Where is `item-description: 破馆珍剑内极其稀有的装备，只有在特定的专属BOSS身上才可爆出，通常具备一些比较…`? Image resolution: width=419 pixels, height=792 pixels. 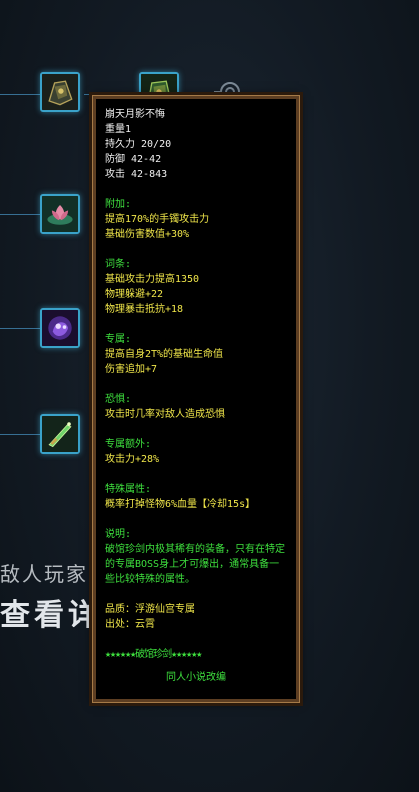
item-description: 破馆珍剑内极其稀有的装备，只有在特定的专属BOSS身上才可爆出，通常具备一些比较… is located at coordinates (195, 564).